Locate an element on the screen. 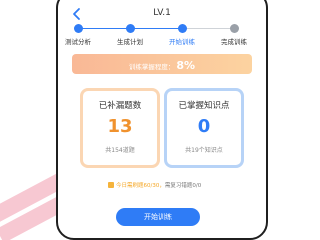  daily-tip: 今日需刷题60/30，需复习错题0/0 is located at coordinates (154, 185).